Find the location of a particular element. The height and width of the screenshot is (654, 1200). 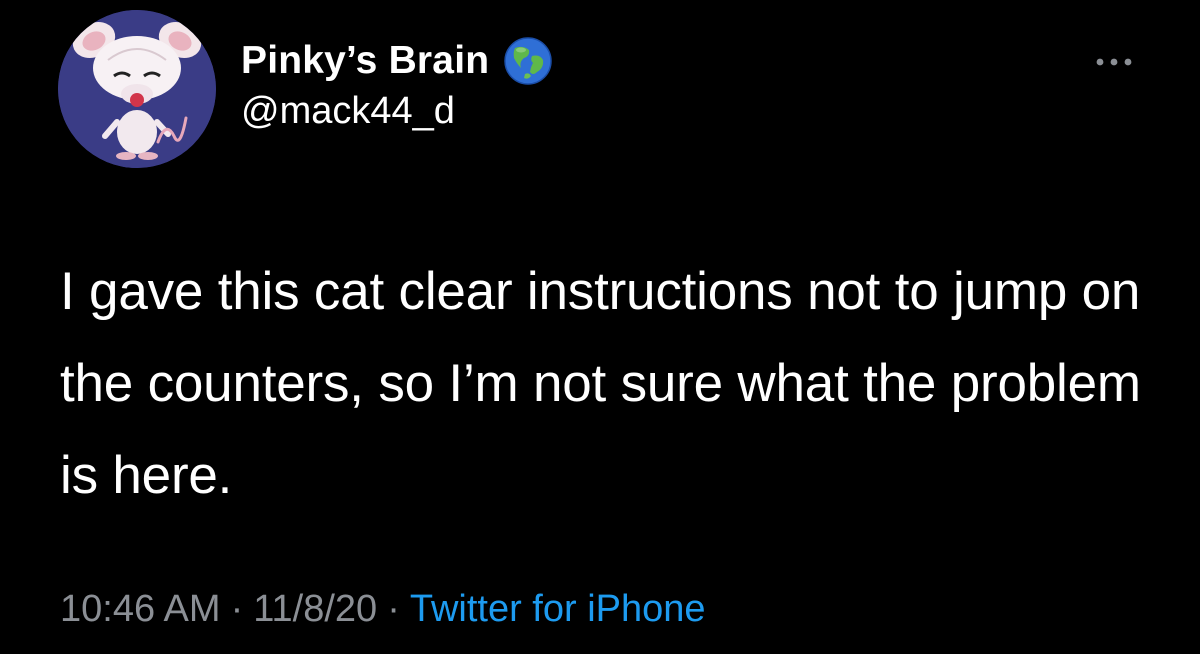

user-info: Pinky’s Brain @mack44_d is located at coordinates (397, 84).